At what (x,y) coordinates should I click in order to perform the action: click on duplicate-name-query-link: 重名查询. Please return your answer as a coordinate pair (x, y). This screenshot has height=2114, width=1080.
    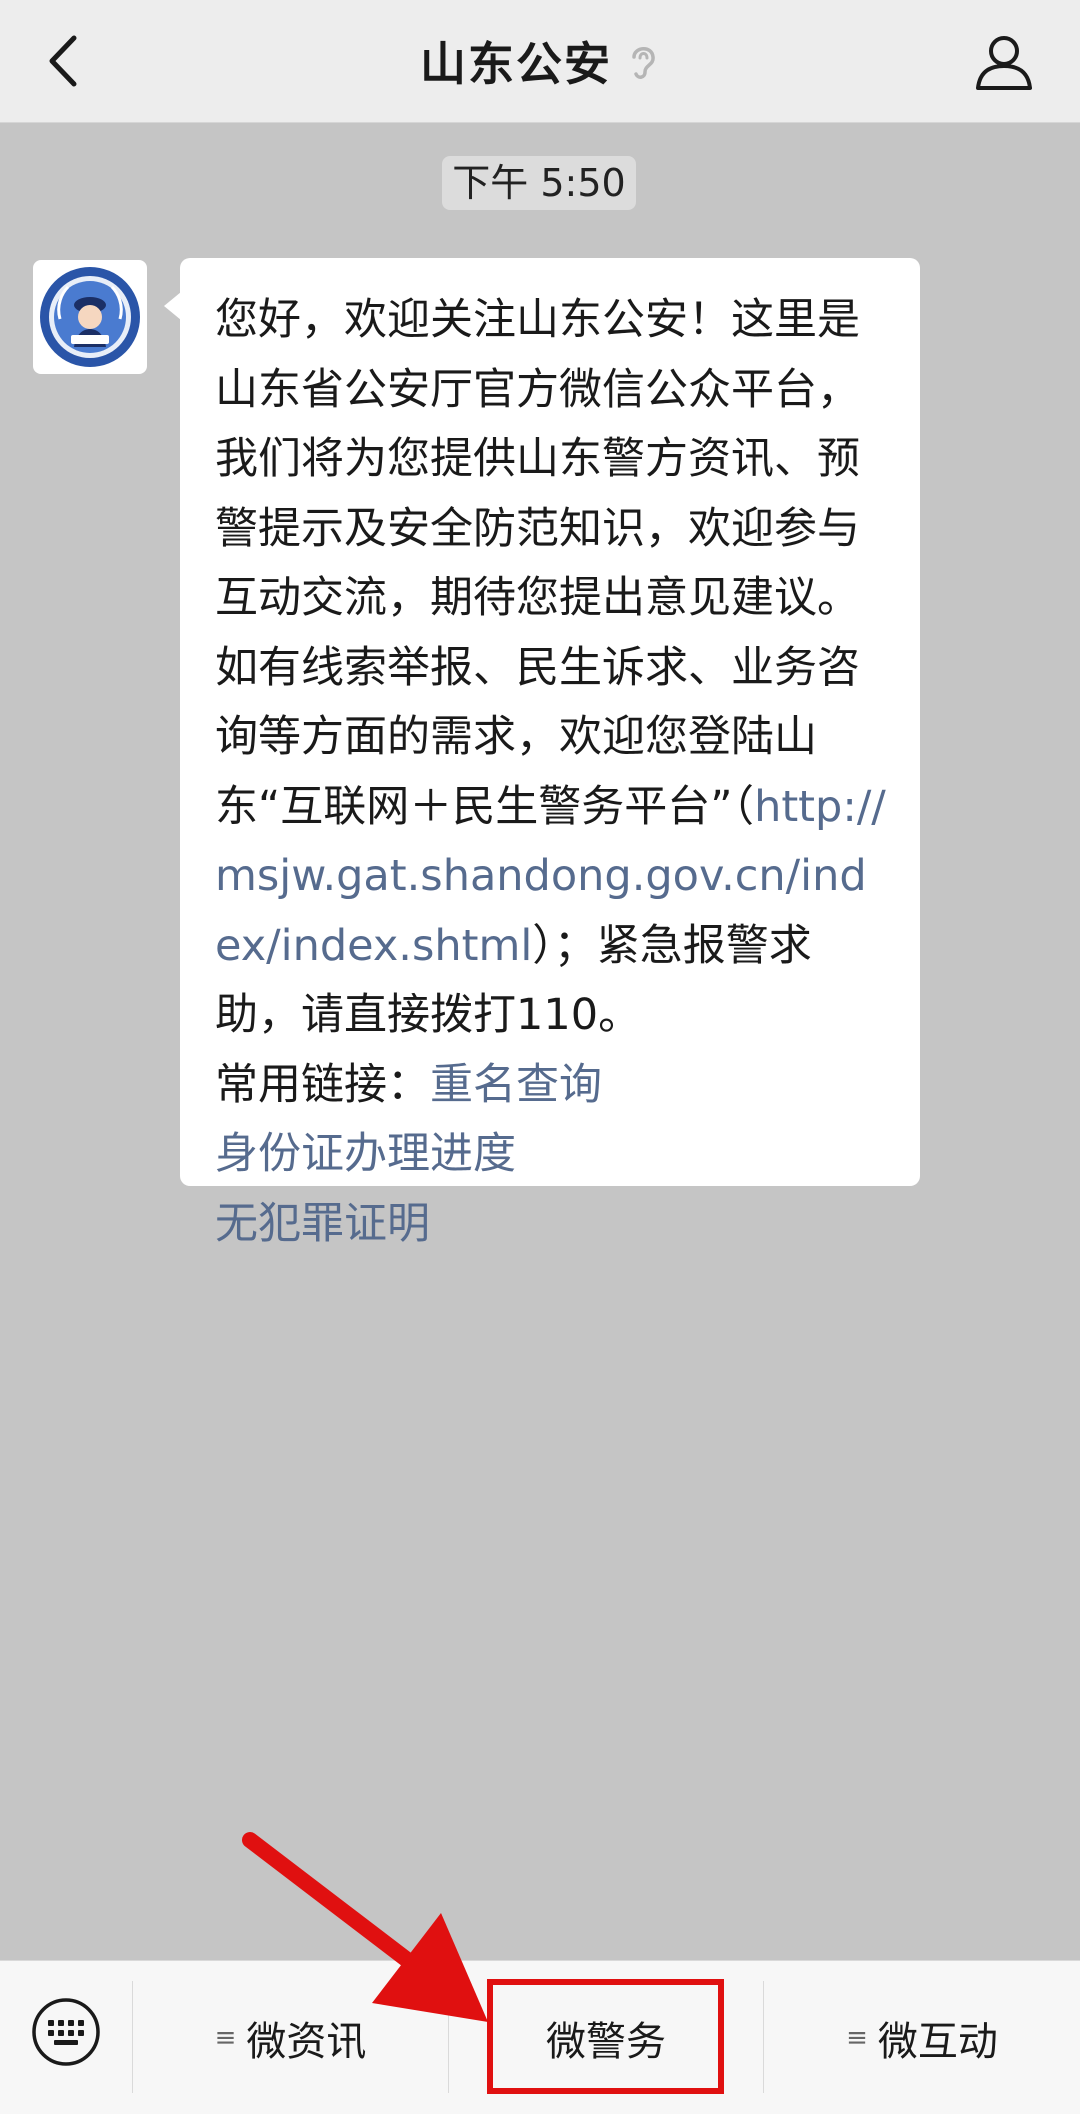
    Looking at the image, I should click on (516, 1085).